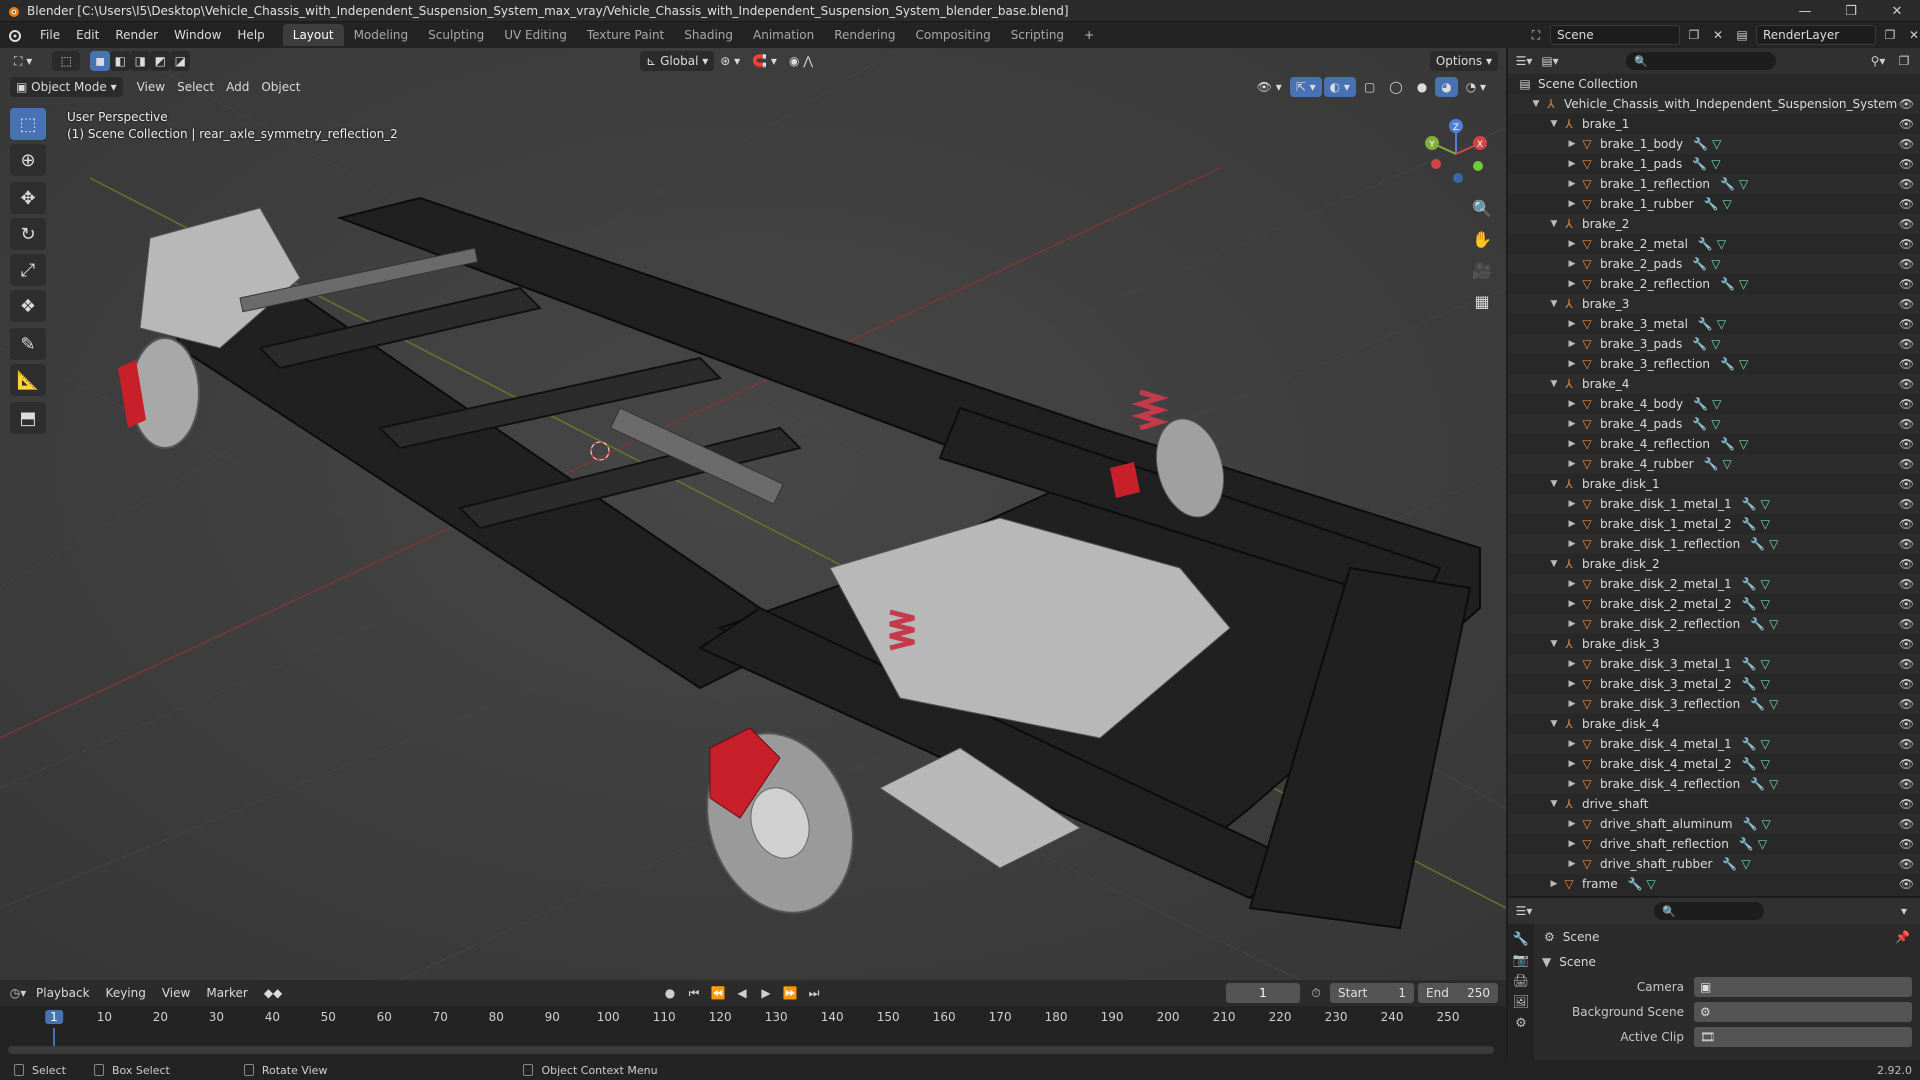  Describe the element at coordinates (1904, 911) in the screenshot. I see `properties-options-icon: ▾` at that location.